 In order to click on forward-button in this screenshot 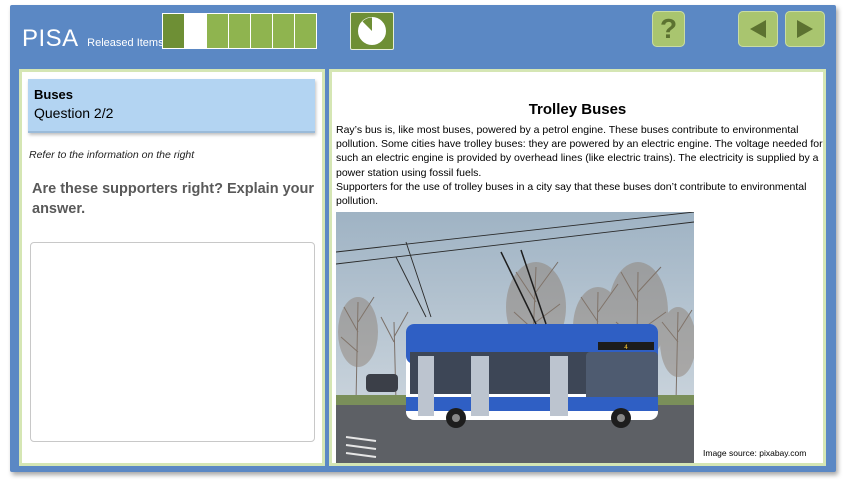, I will do `click(805, 29)`.